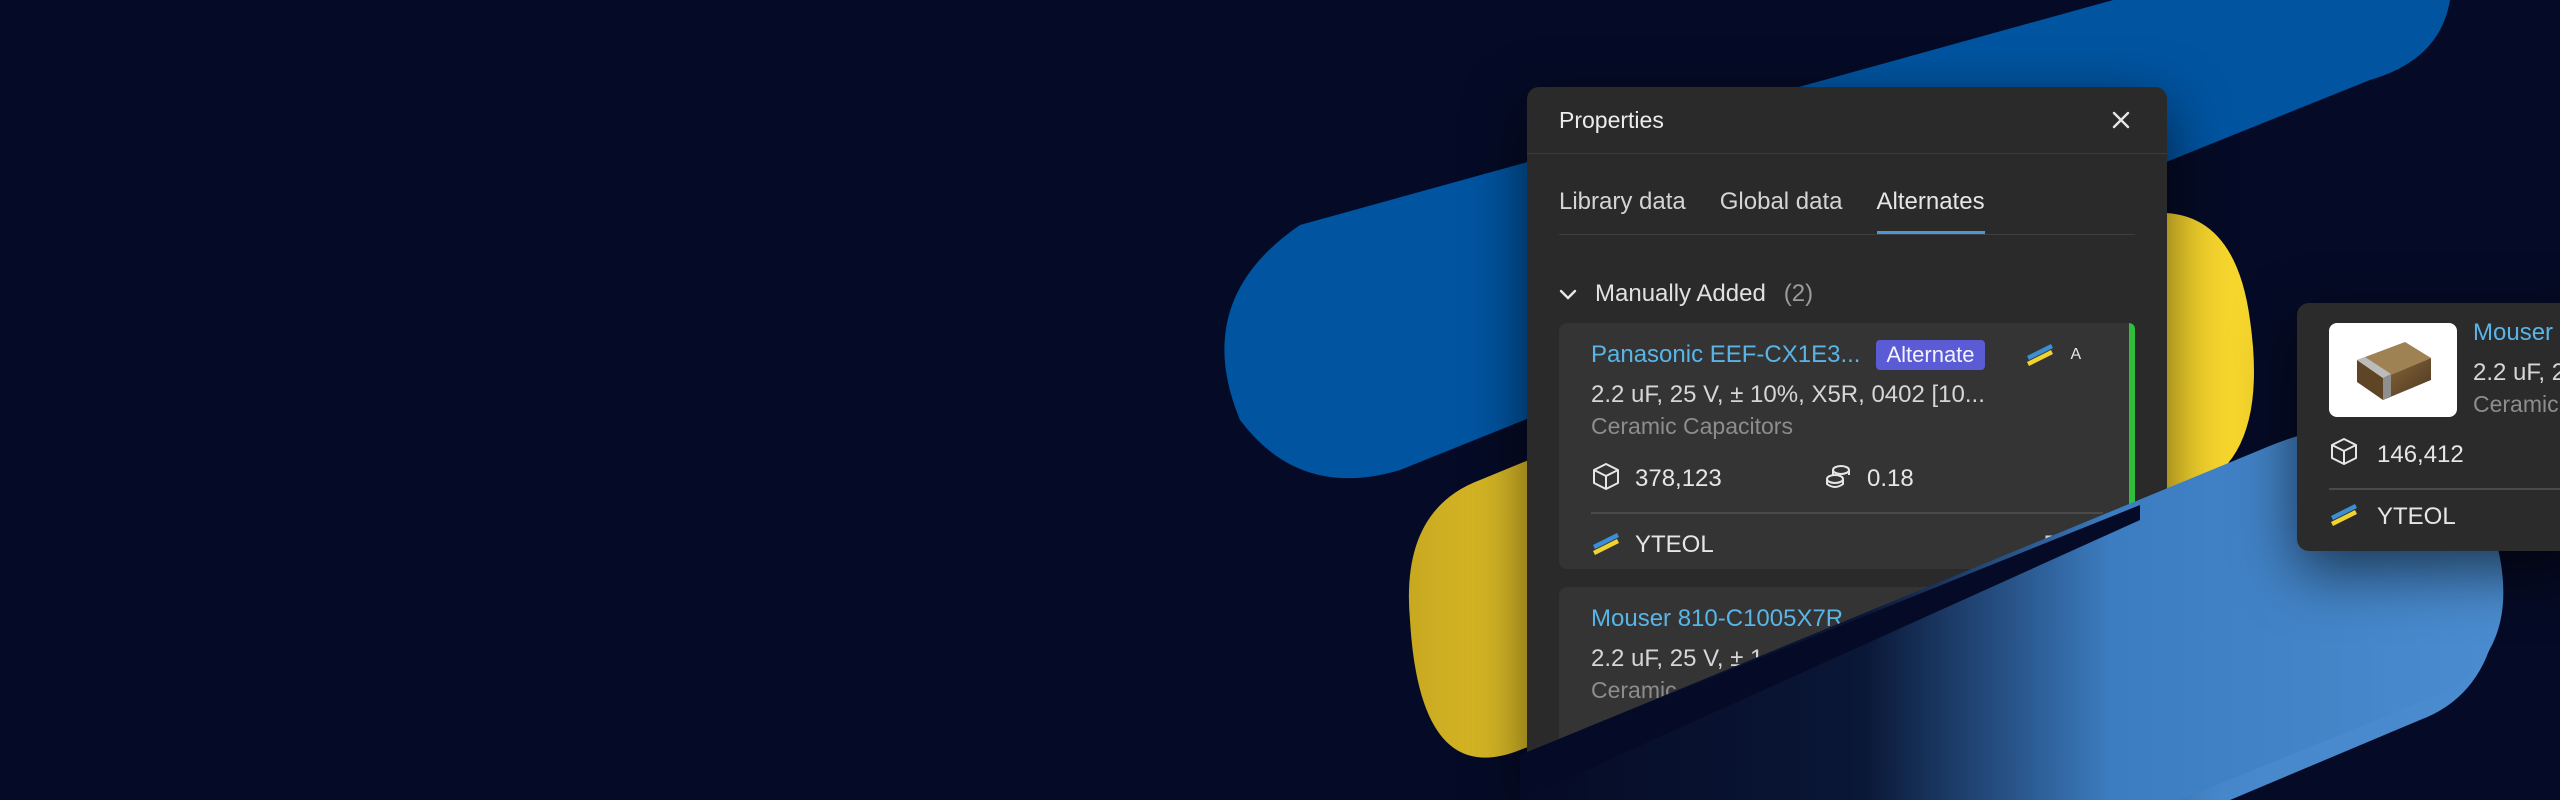 The image size is (2560, 800). Describe the element at coordinates (2513, 333) in the screenshot. I see `part-link: Mouser` at that location.